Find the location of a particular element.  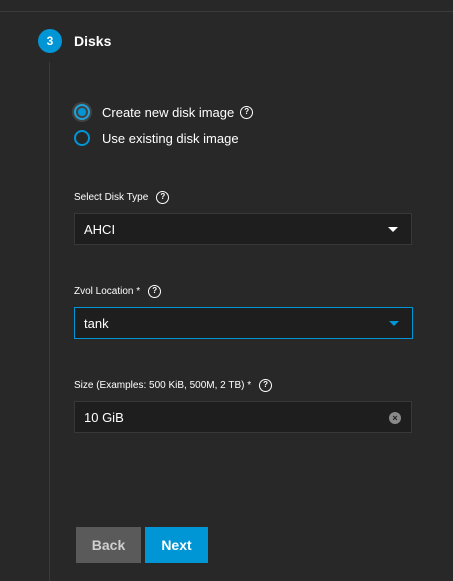

next-button: Next is located at coordinates (176, 545).